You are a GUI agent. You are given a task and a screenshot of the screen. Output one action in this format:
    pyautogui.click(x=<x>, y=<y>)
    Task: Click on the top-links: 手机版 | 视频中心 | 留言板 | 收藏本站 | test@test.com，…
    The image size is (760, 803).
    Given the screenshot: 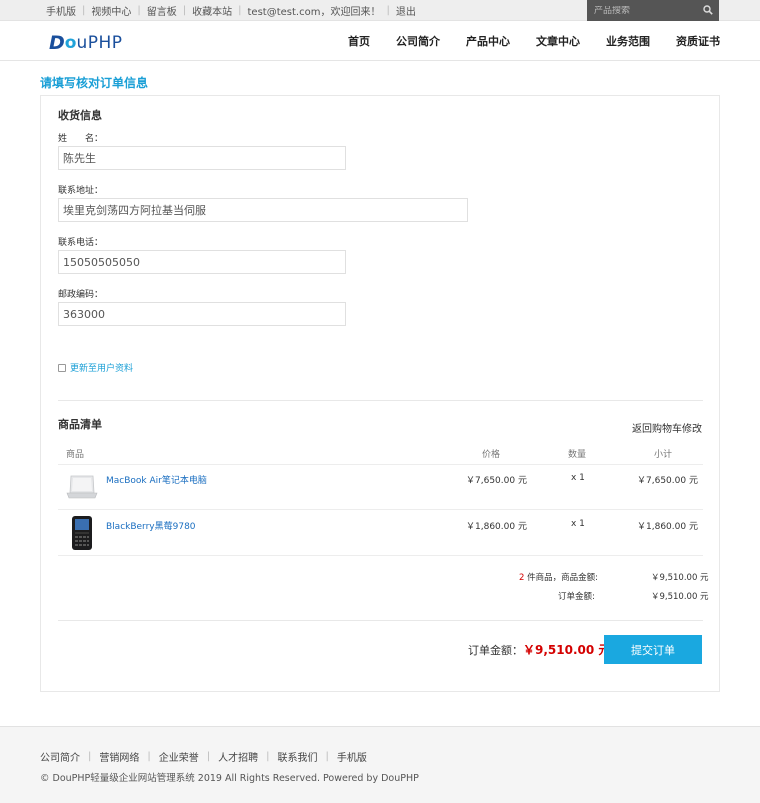 What is the action you would take?
    pyautogui.click(x=231, y=10)
    